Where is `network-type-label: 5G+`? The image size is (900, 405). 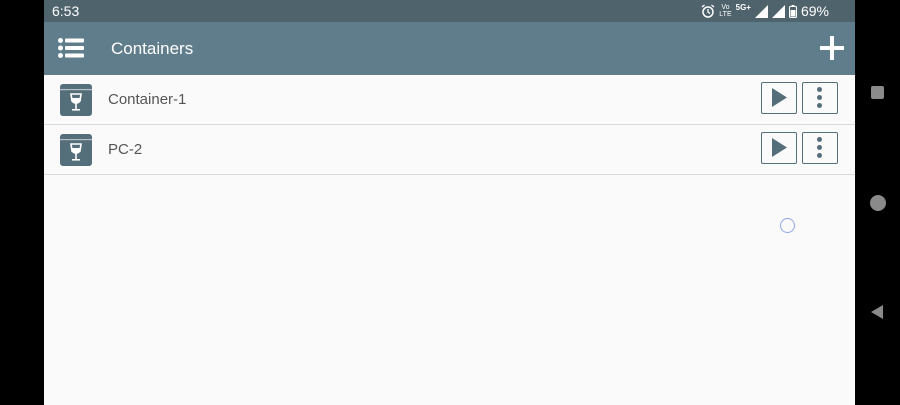 network-type-label: 5G+ is located at coordinates (743, 7).